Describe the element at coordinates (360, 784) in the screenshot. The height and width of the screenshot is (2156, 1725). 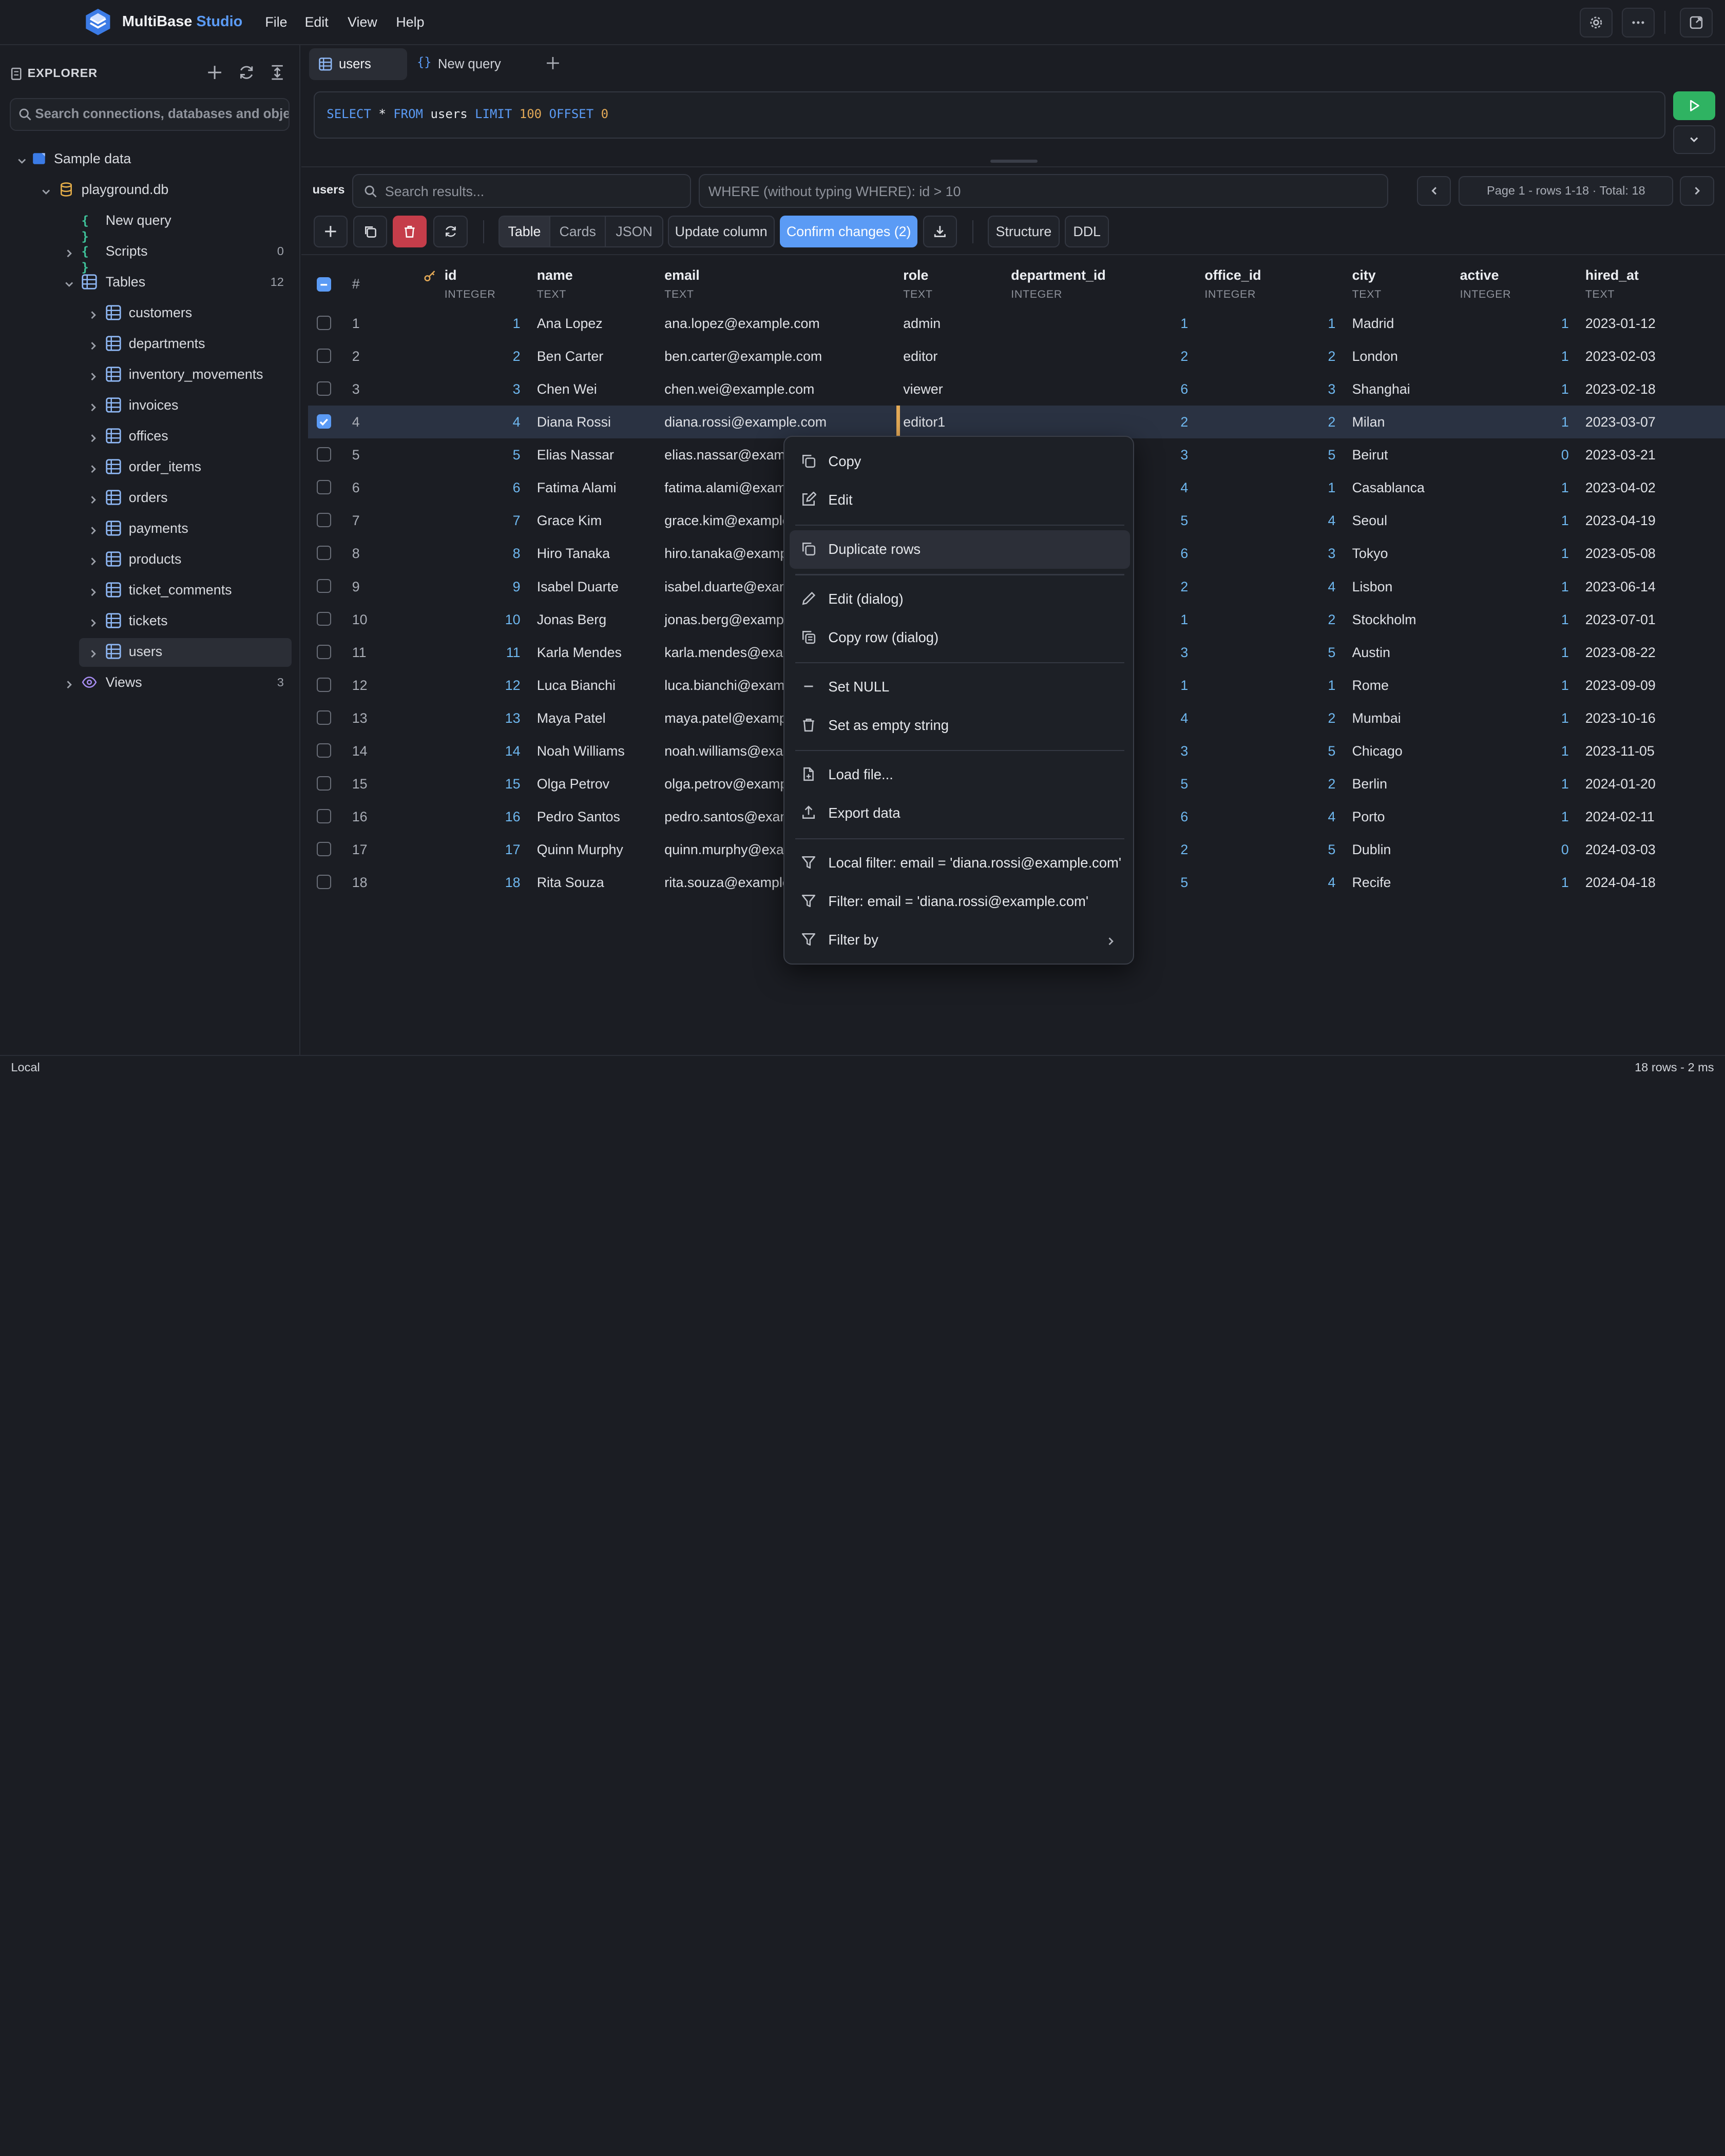
I see `table-cell: 15` at that location.